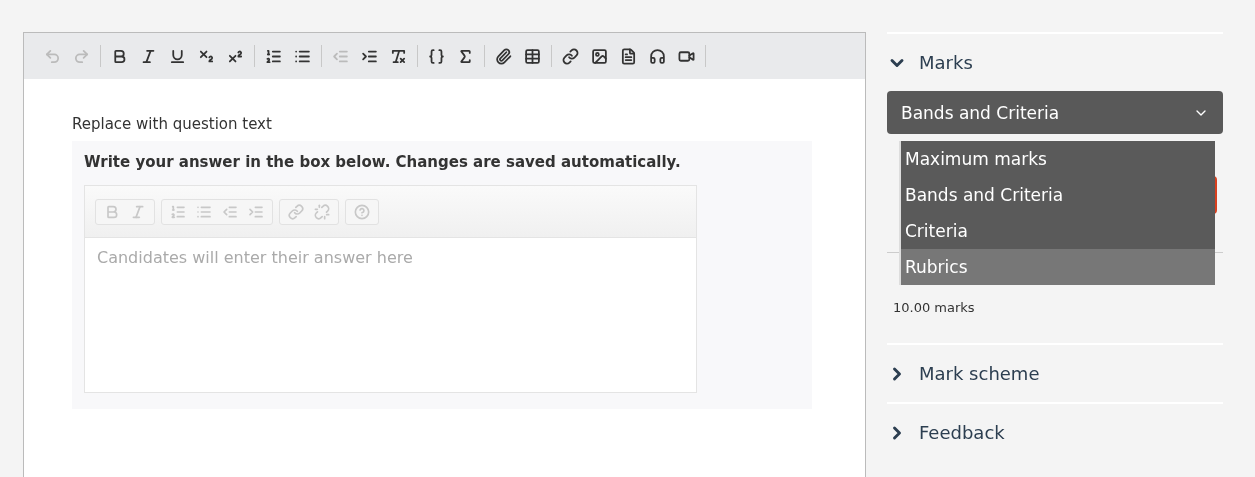 The height and width of the screenshot is (477, 1255). Describe the element at coordinates (436, 56) in the screenshot. I see `braces-icon` at that location.